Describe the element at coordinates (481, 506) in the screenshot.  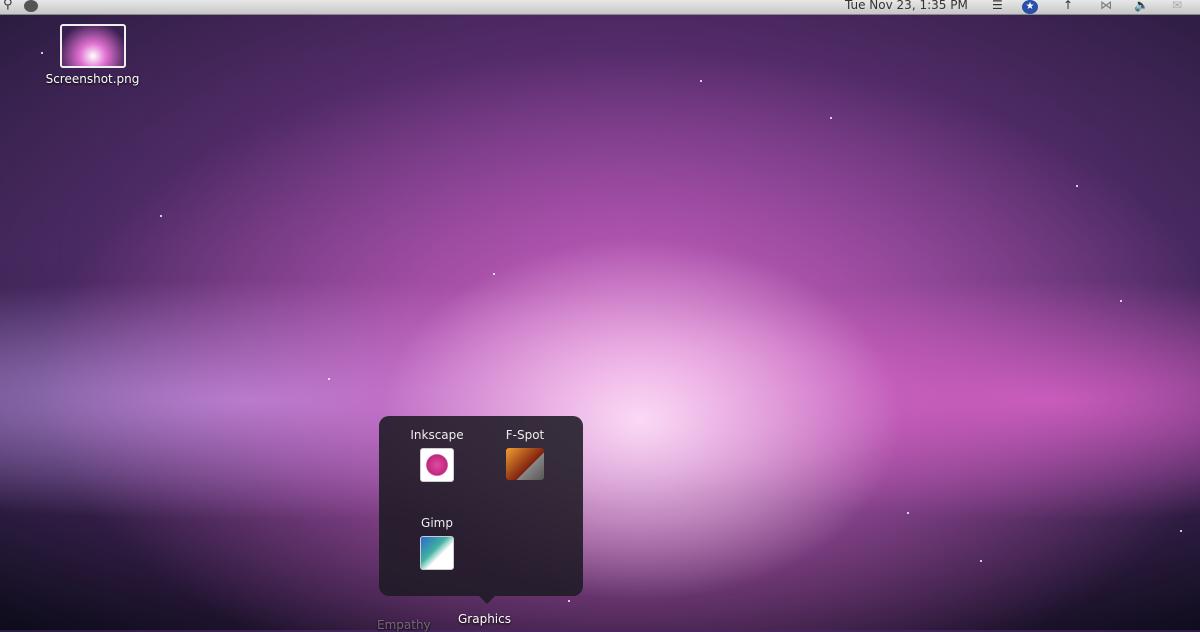
I see `graphics-stack-popup: Inkscape F-Spot Gimp` at that location.